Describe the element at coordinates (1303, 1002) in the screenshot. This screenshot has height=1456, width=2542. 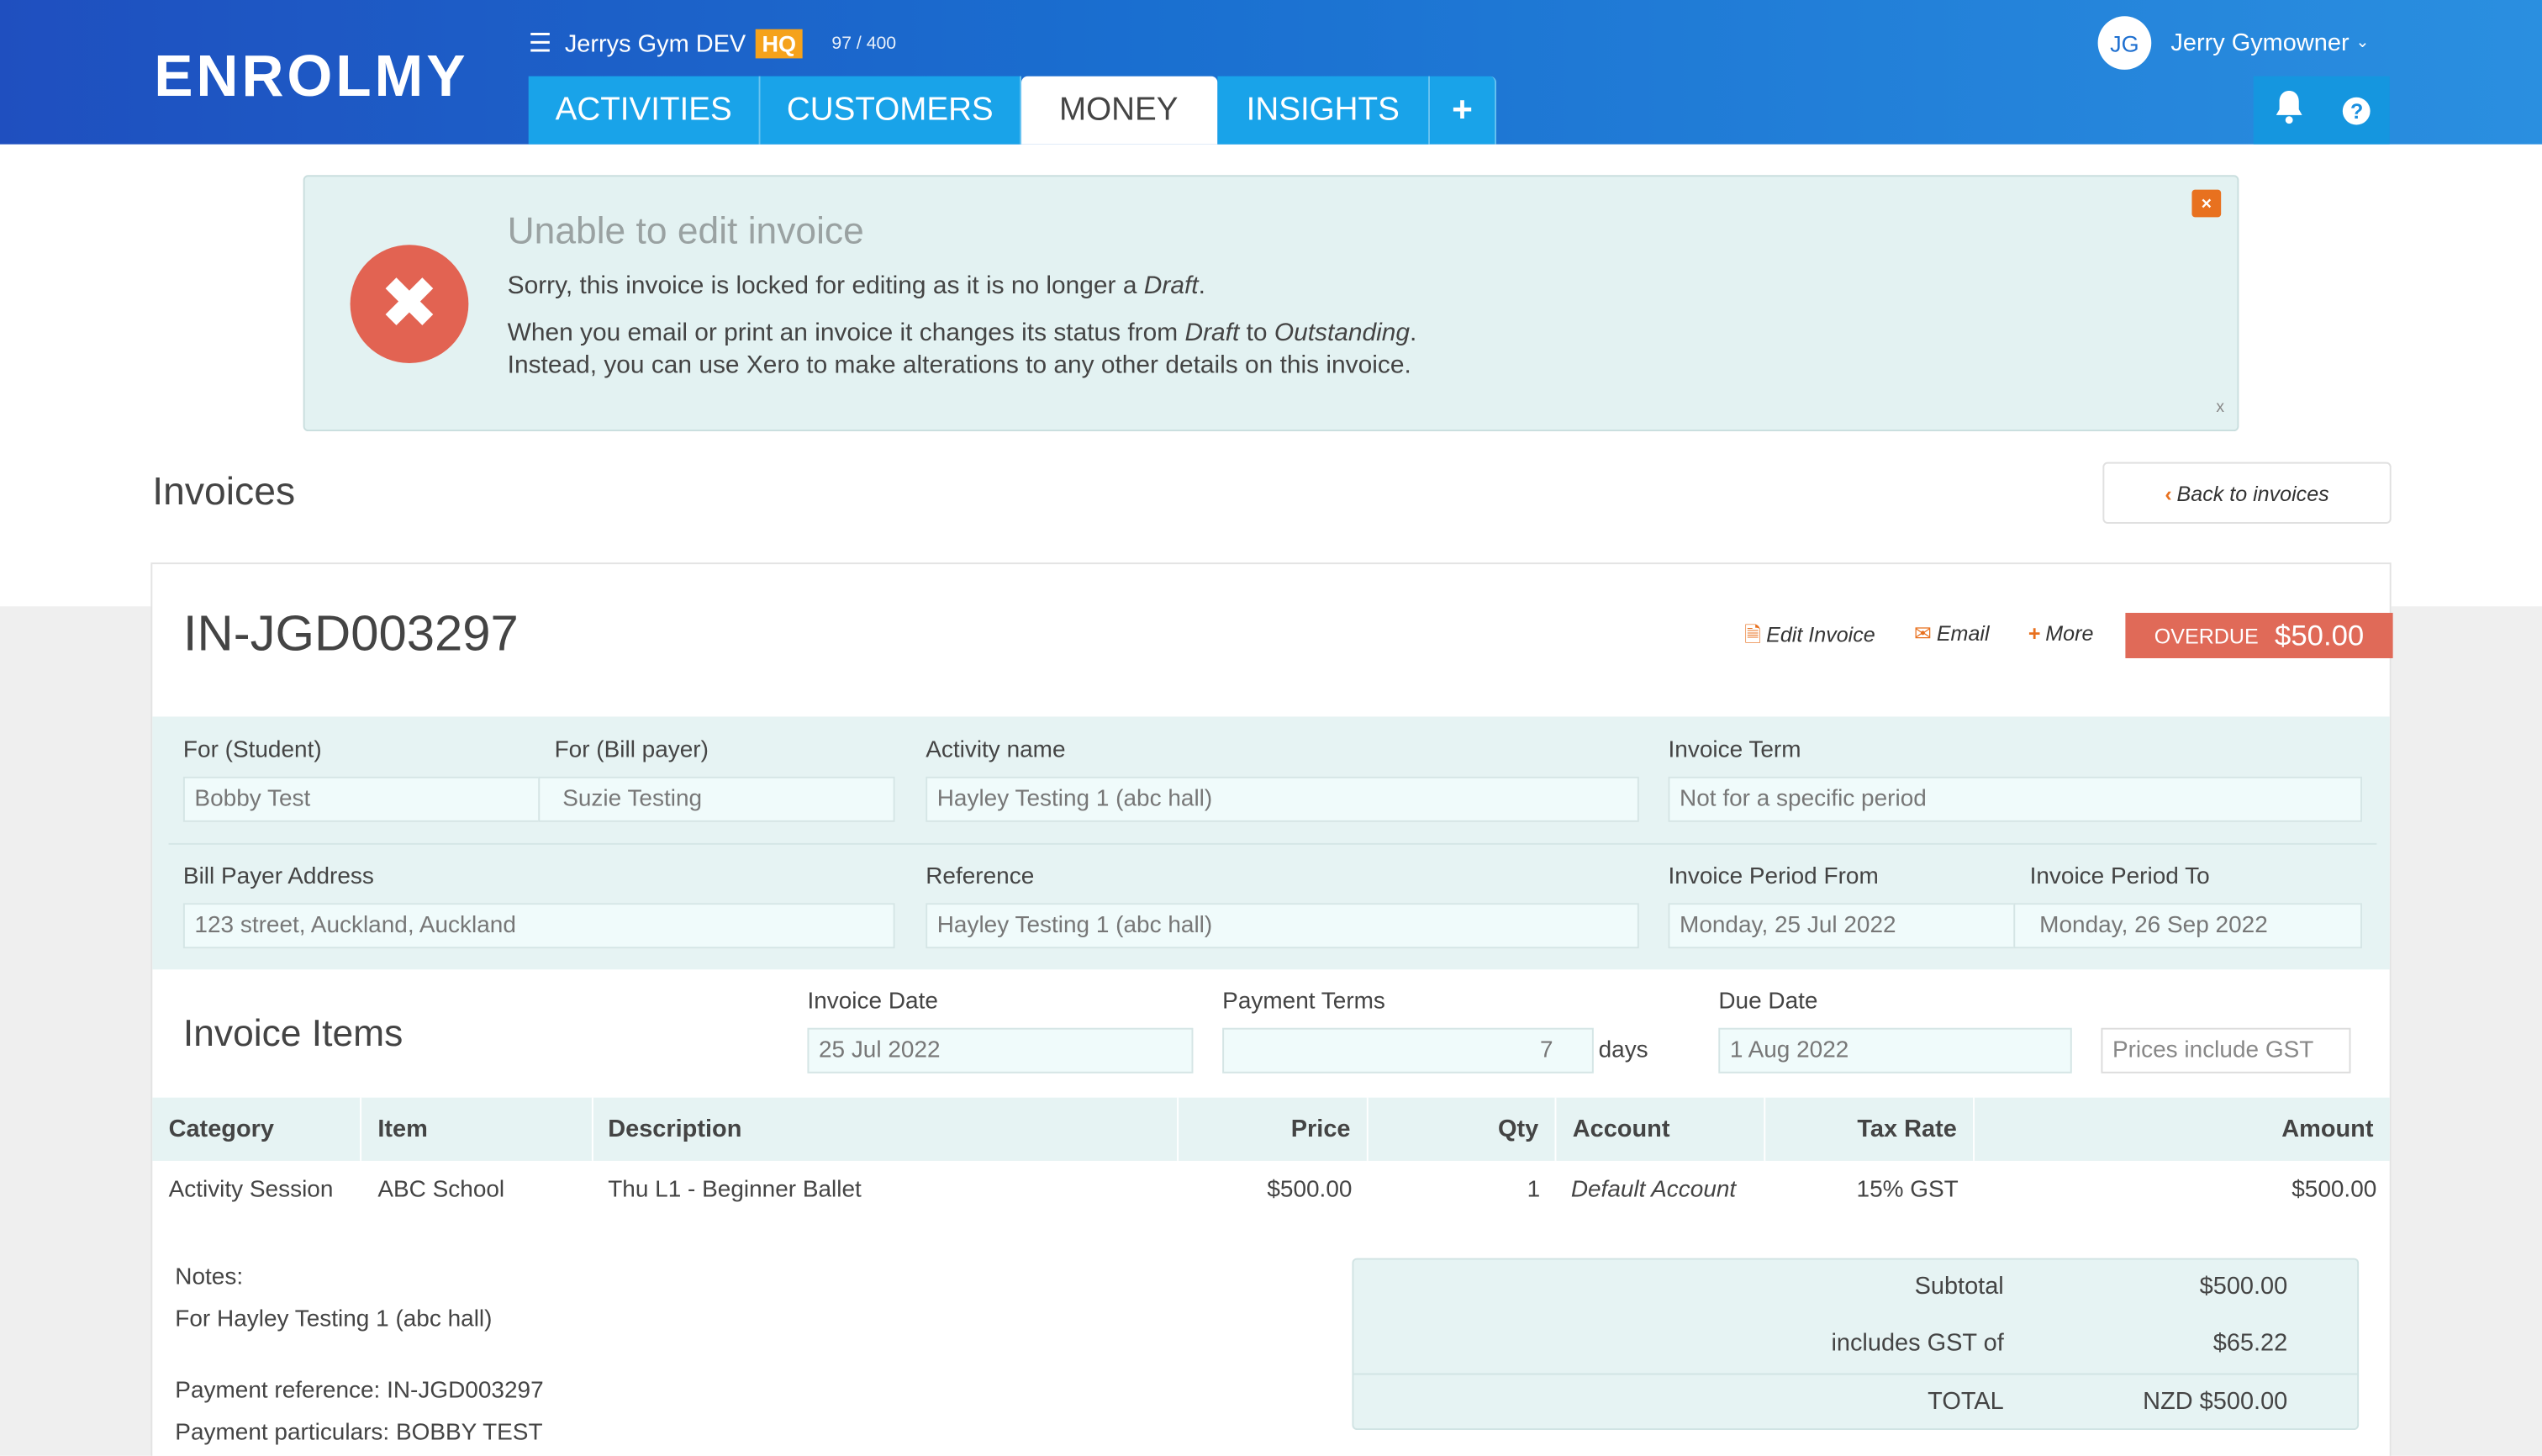
I see `payment-terms-label: Payment Terms` at that location.